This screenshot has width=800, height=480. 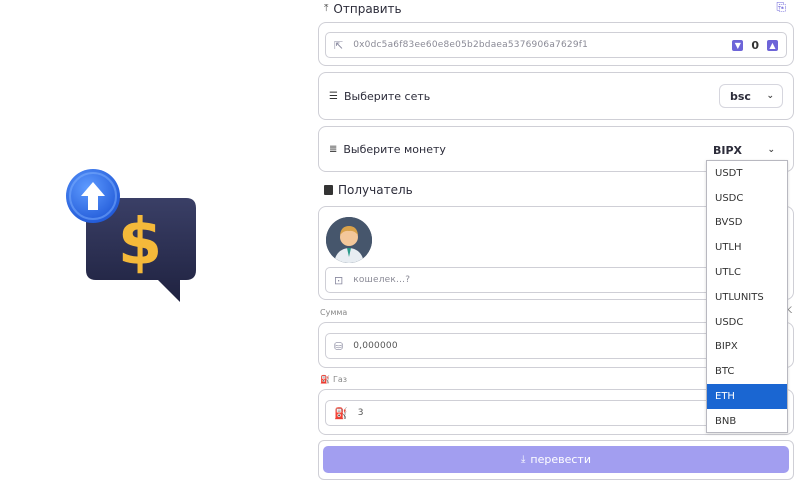 What do you see at coordinates (333, 96) in the screenshot?
I see `server-icon: ☰` at bounding box center [333, 96].